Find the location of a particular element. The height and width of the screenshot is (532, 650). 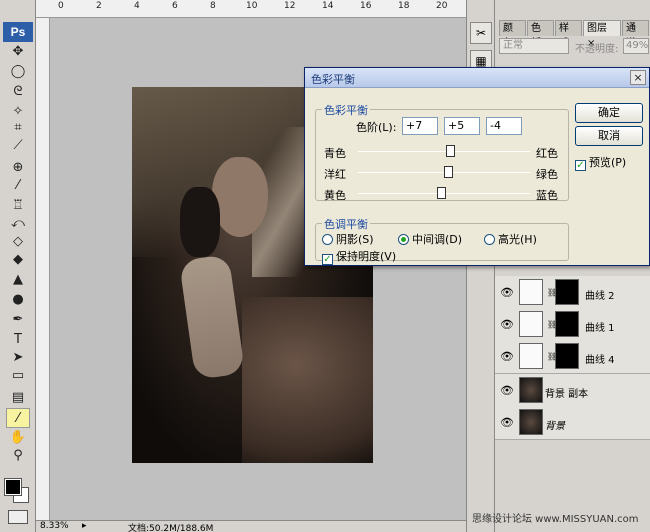

color-balance-legend: 色彩平衡 is located at coordinates (346, 110).